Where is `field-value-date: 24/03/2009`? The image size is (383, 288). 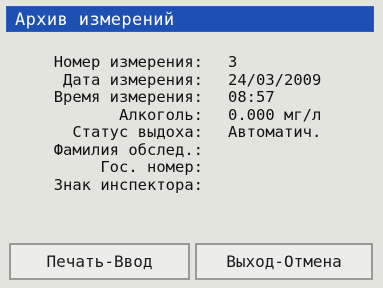 field-value-date: 24/03/2009 is located at coordinates (275, 79).